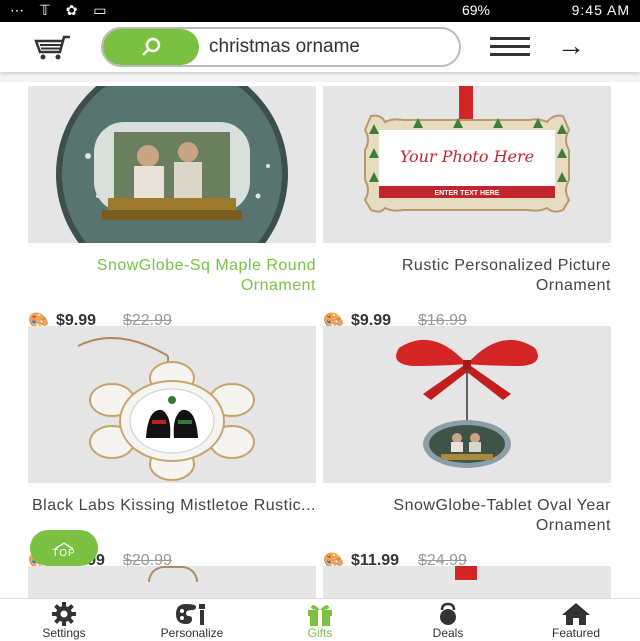 This screenshot has height=641, width=640. I want to click on status-icons: ⋯ 𝕋 ✿ ▭, so click(61, 10).